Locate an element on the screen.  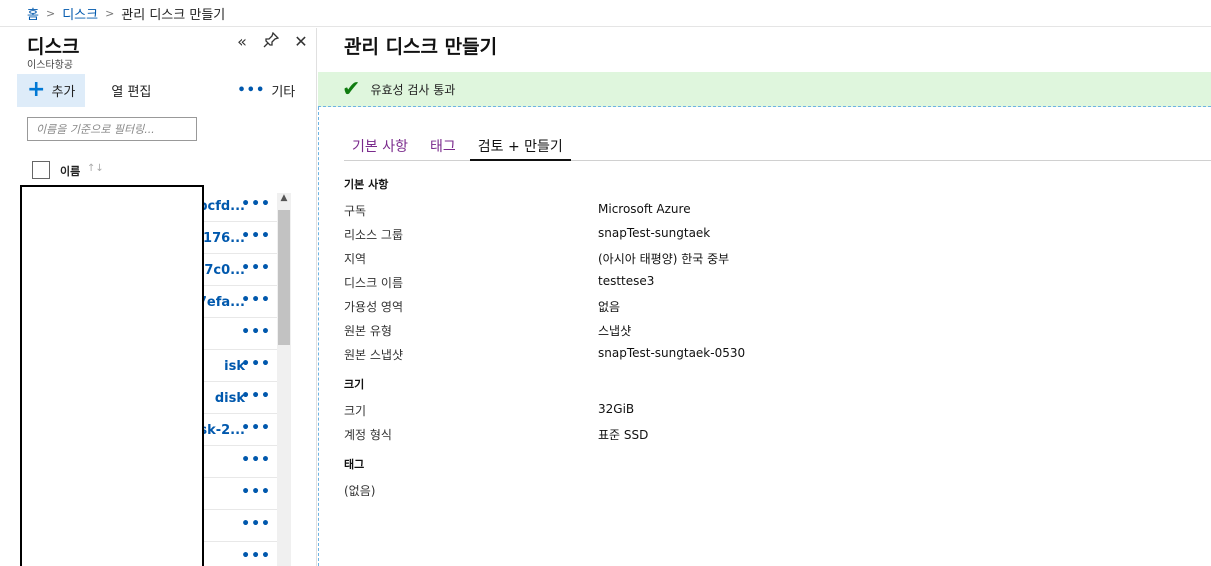
breadcrumb: 홈 > 디스크 > 관리 디스크 만들기 is located at coordinates (605, 13).